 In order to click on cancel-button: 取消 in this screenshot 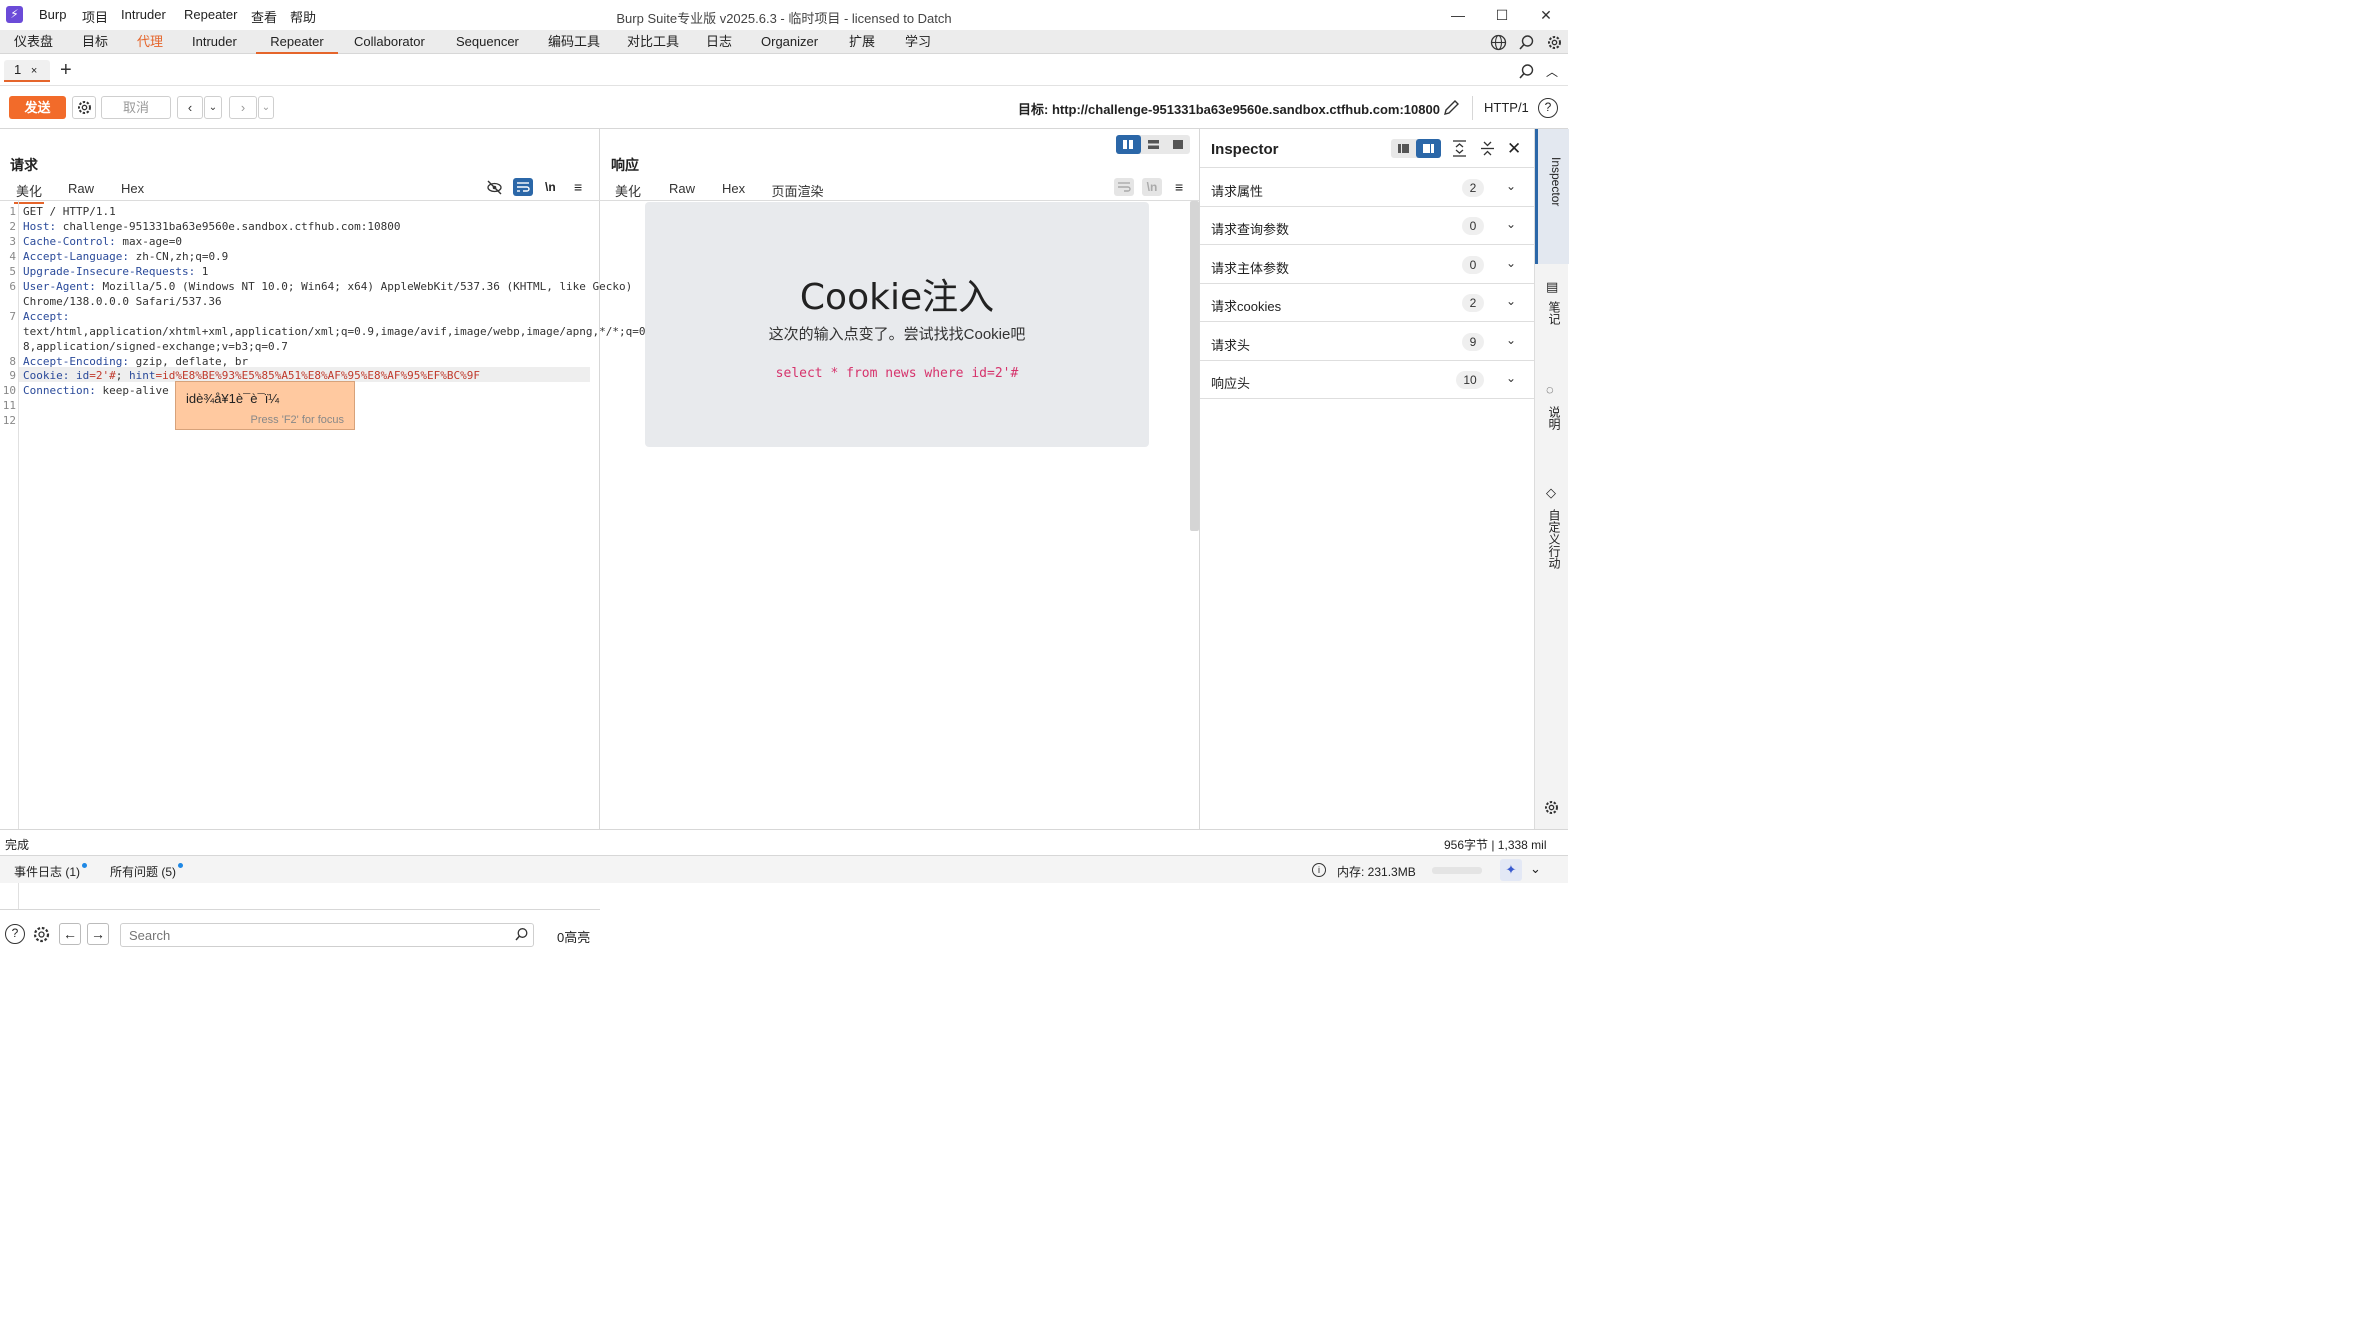, I will do `click(136, 107)`.